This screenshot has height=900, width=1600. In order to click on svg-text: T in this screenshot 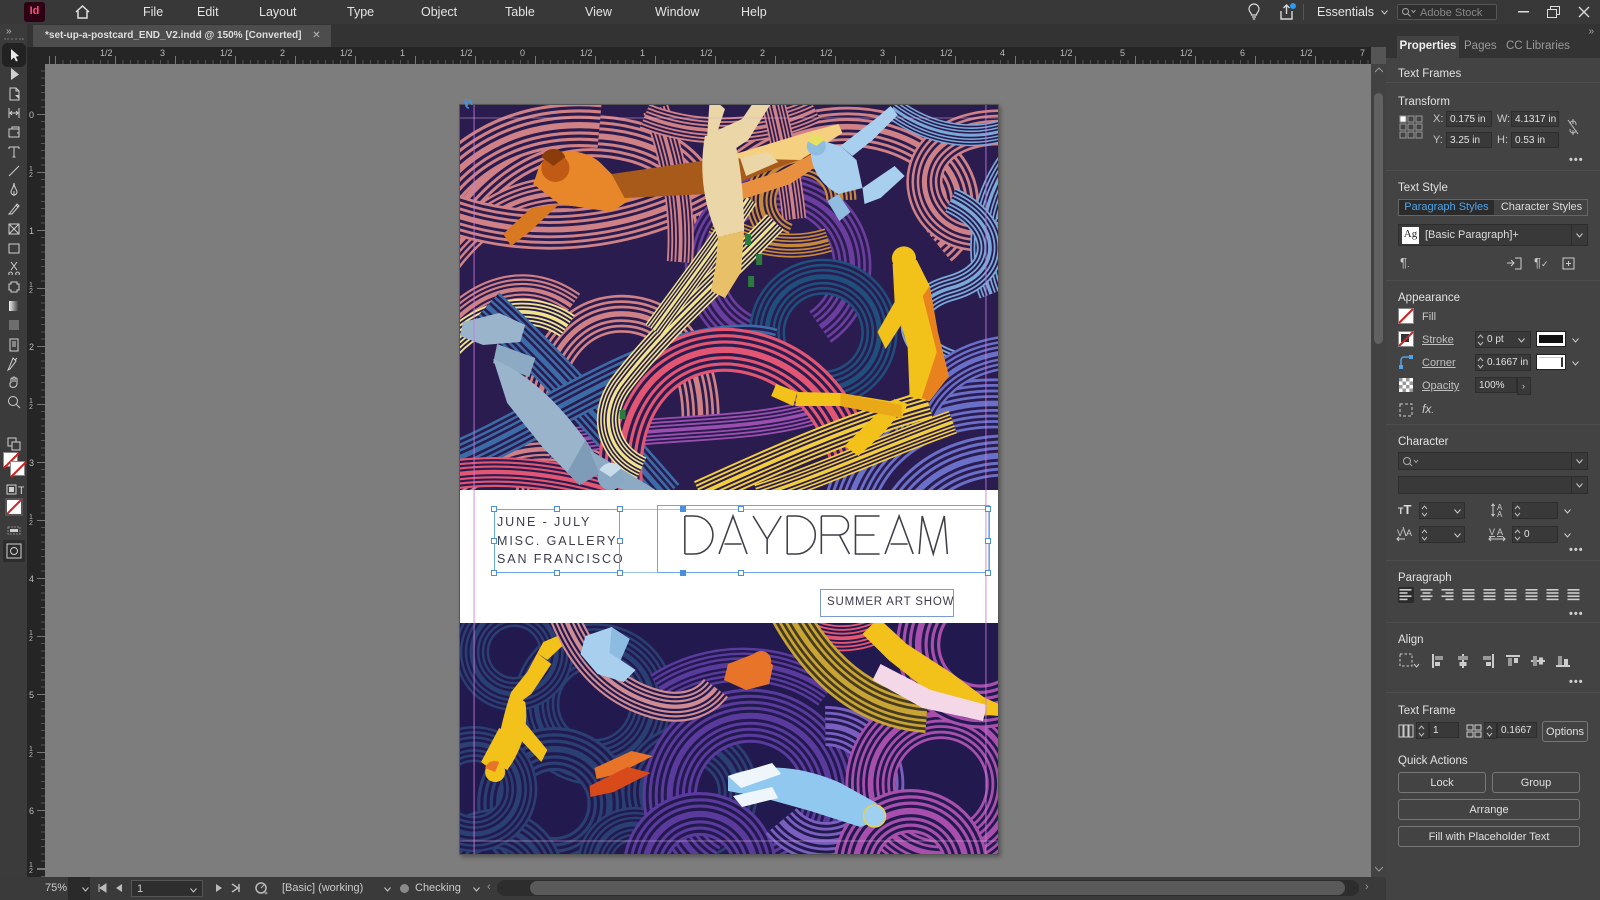, I will do `click(21, 490)`.